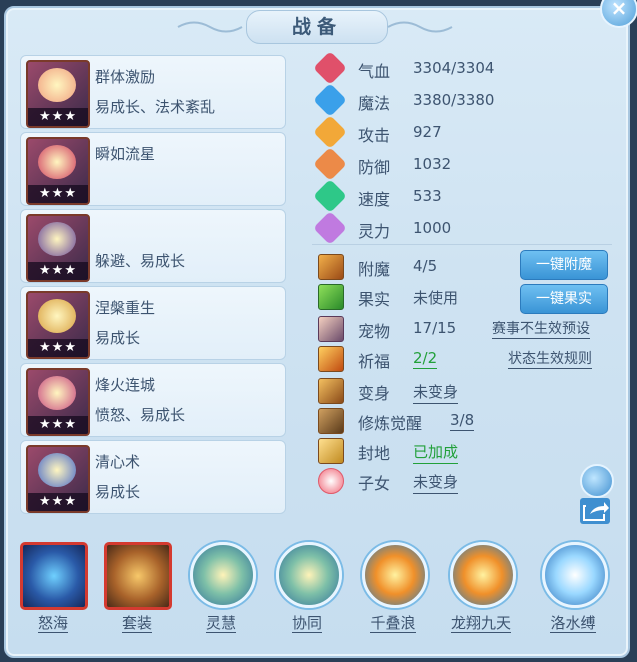 Image resolution: width=637 pixels, height=662 pixels. What do you see at coordinates (564, 299) in the screenshot?
I see `one-click-fruit-button: 一键果实` at bounding box center [564, 299].